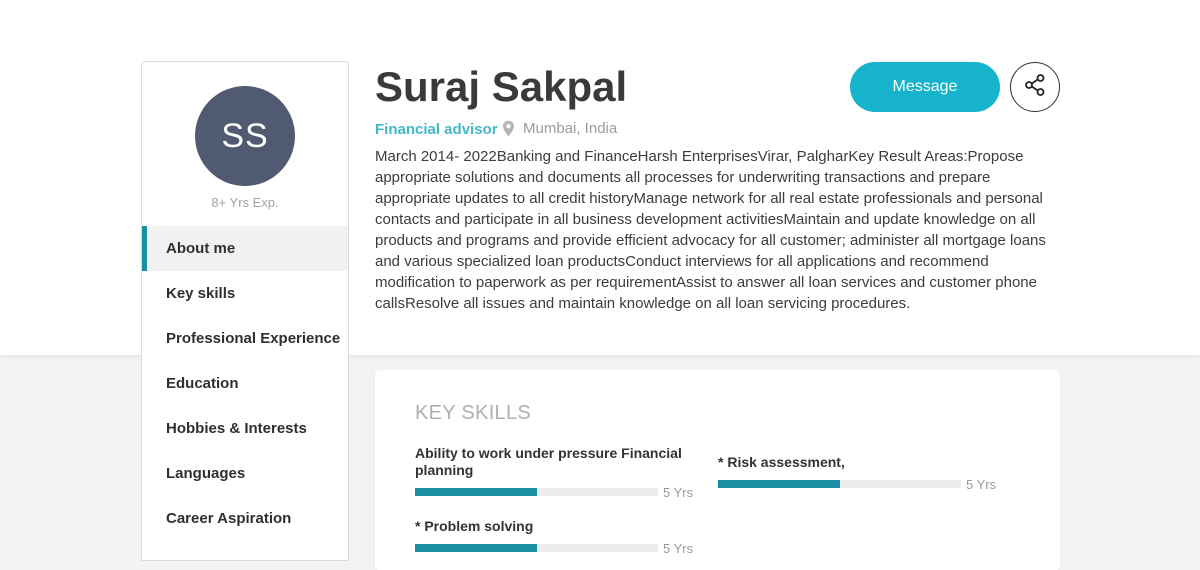  I want to click on skill-item: * Problem solving 5 Yrs, so click(555, 537).